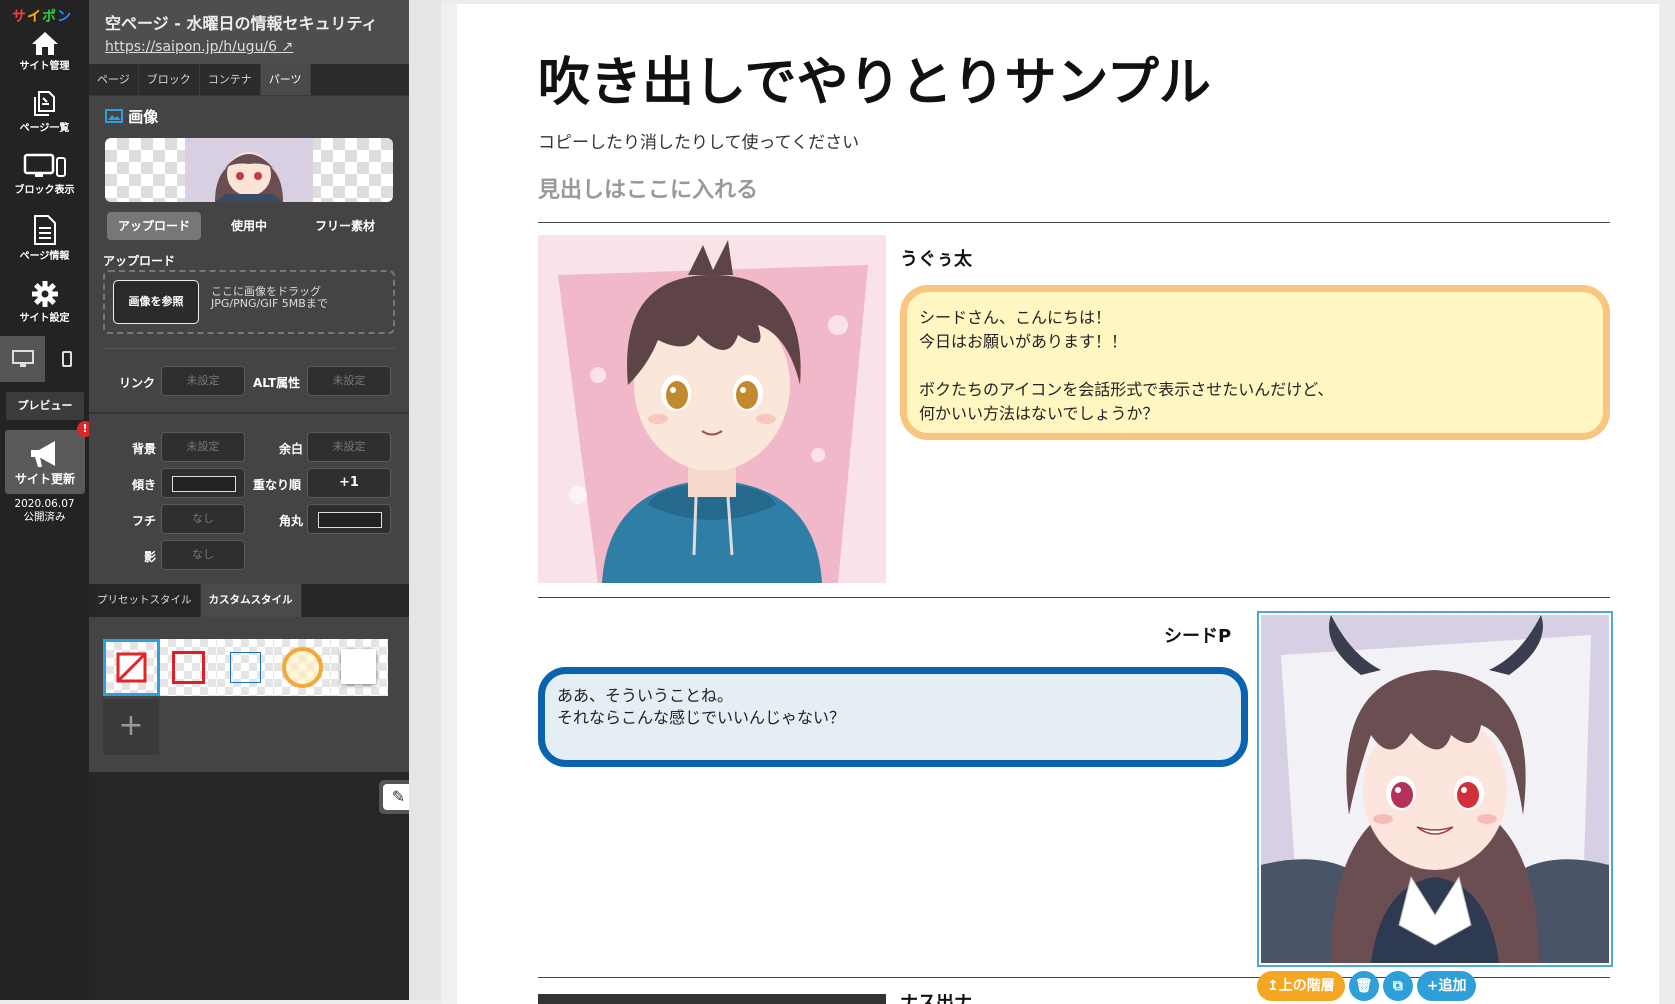 The height and width of the screenshot is (1004, 1675). Describe the element at coordinates (648, 188) in the screenshot. I see `section-heading: 見出しはここに入れる` at that location.